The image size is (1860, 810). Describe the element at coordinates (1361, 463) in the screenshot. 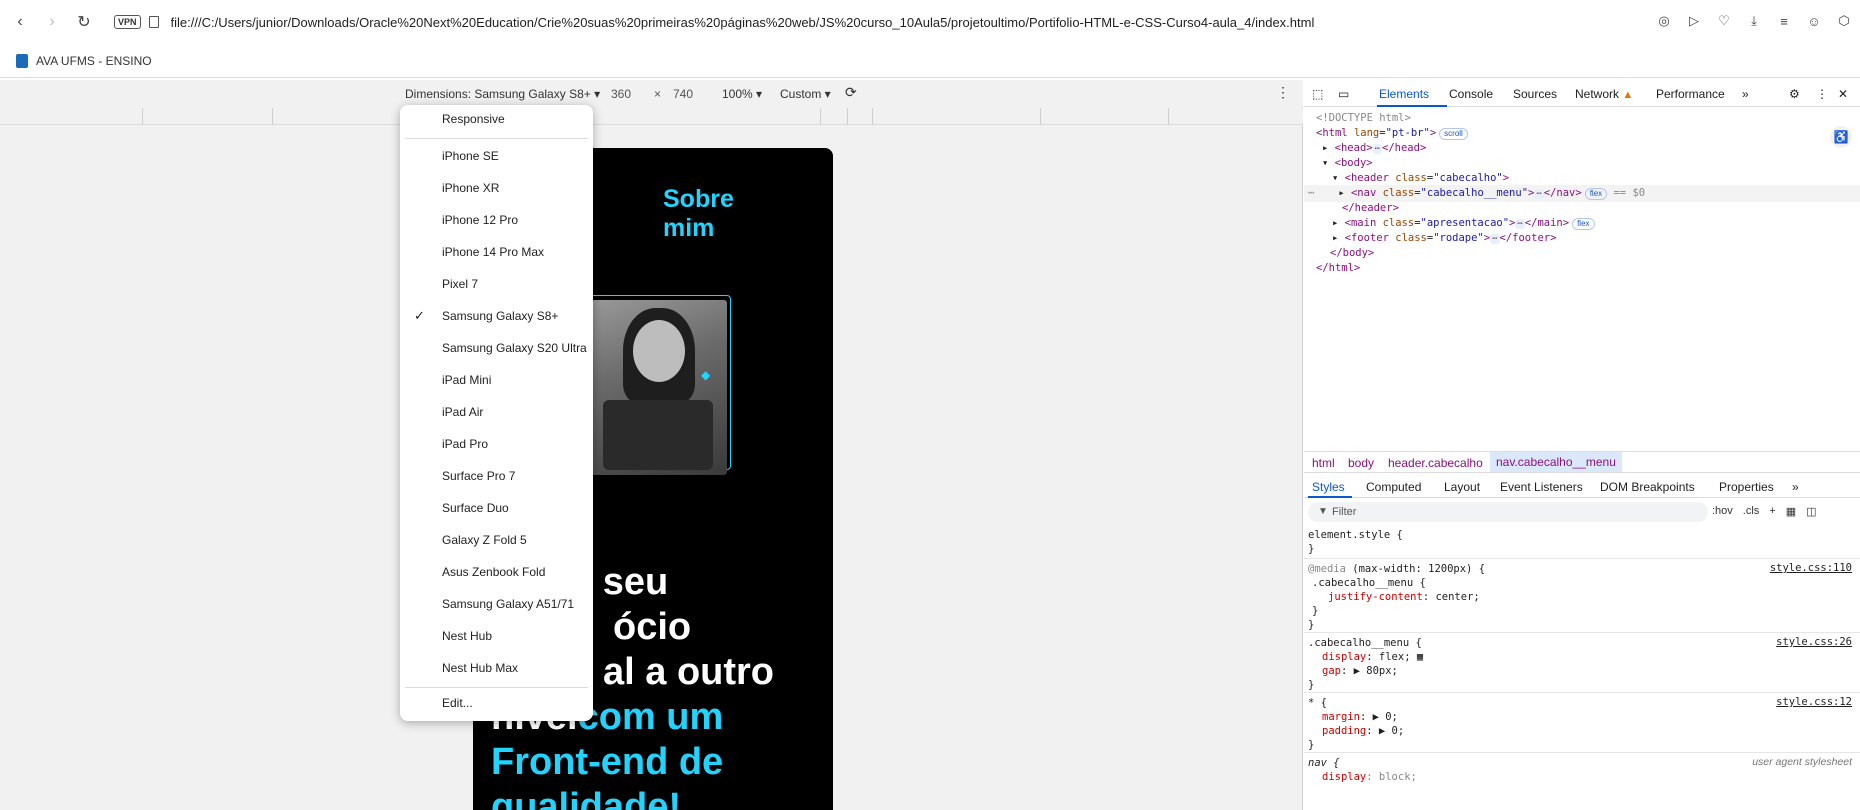

I see `crumb-body: body` at that location.